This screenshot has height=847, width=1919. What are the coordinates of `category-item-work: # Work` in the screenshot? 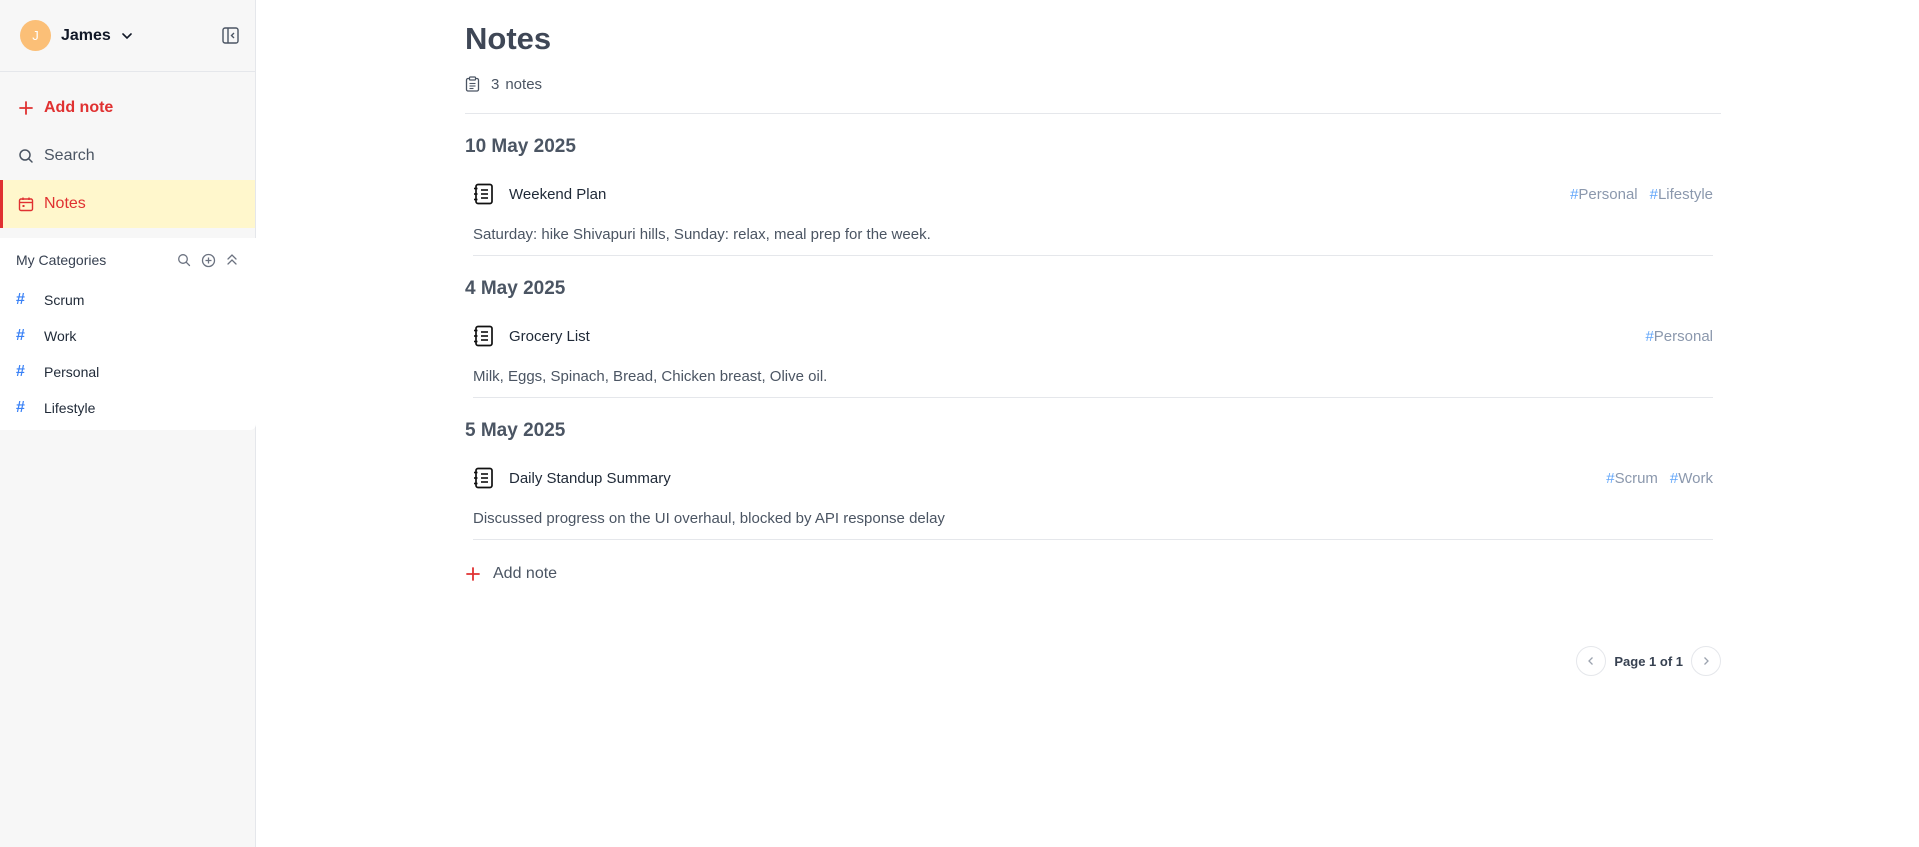 It's located at (128, 336).